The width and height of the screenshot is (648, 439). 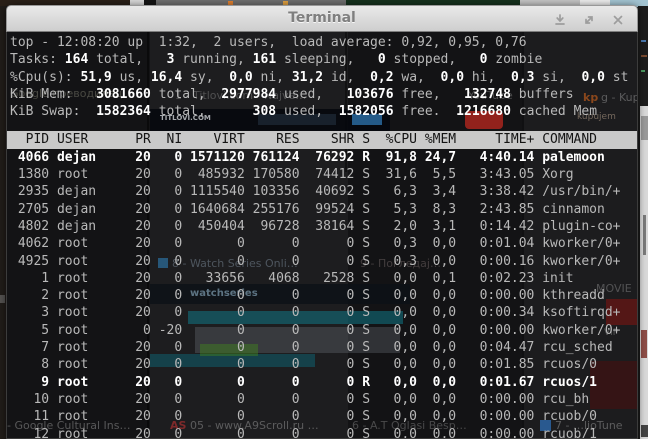 I want to click on resize-diagonal-icon, so click(x=589, y=19).